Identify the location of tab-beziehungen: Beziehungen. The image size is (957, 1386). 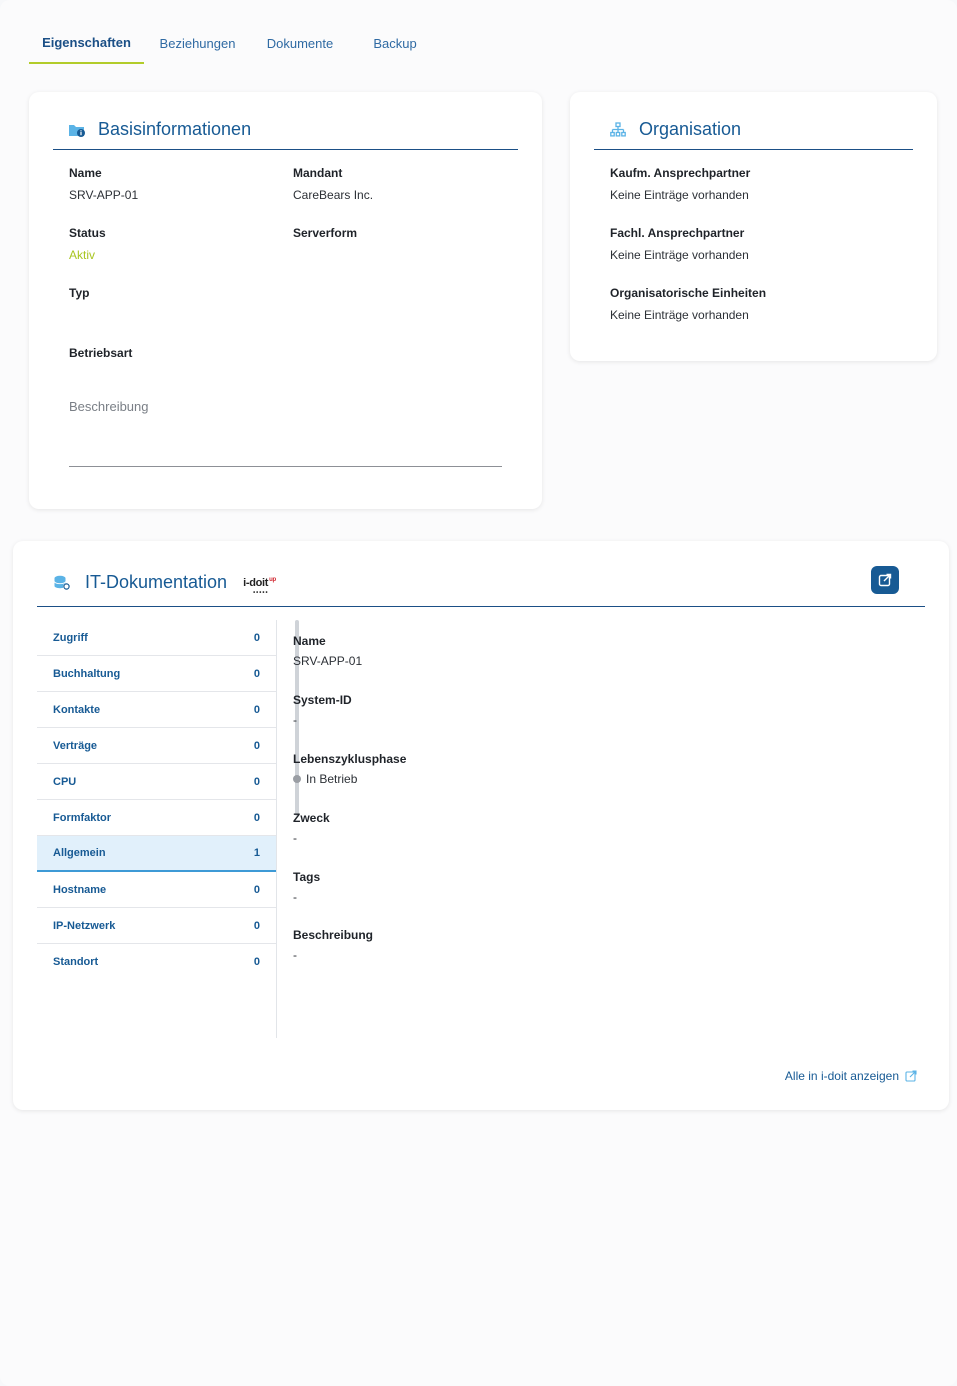
(197, 43).